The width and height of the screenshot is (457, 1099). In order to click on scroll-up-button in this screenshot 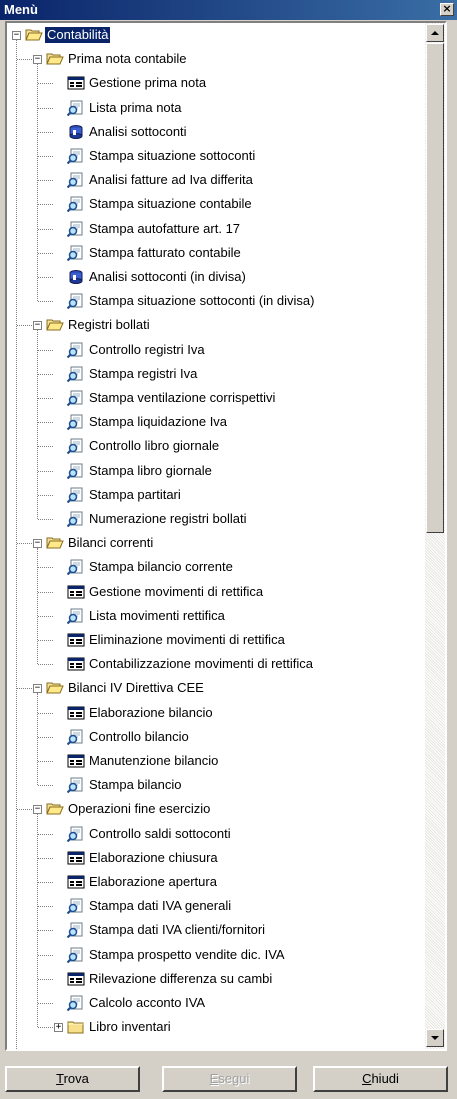, I will do `click(435, 33)`.